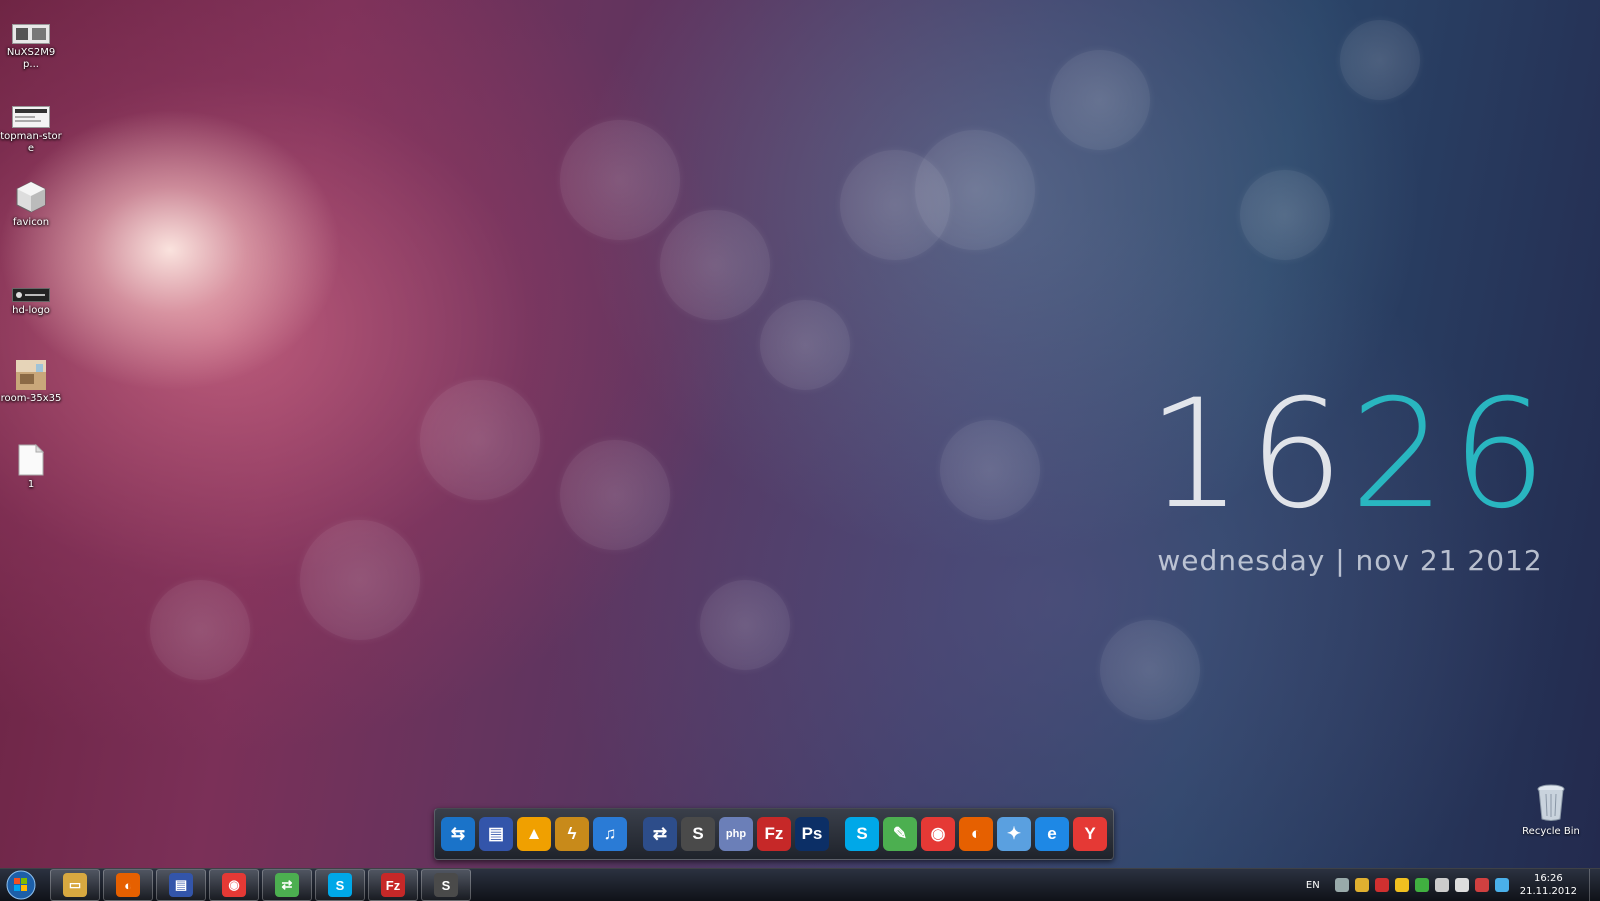  I want to click on dock-item-skype: S, so click(862, 834).